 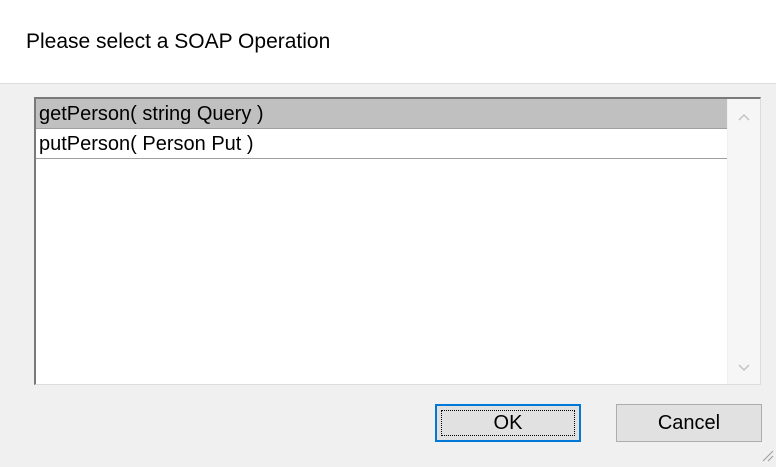 What do you see at coordinates (382, 144) in the screenshot?
I see `list-item-put-person: putPerson( Person Put )` at bounding box center [382, 144].